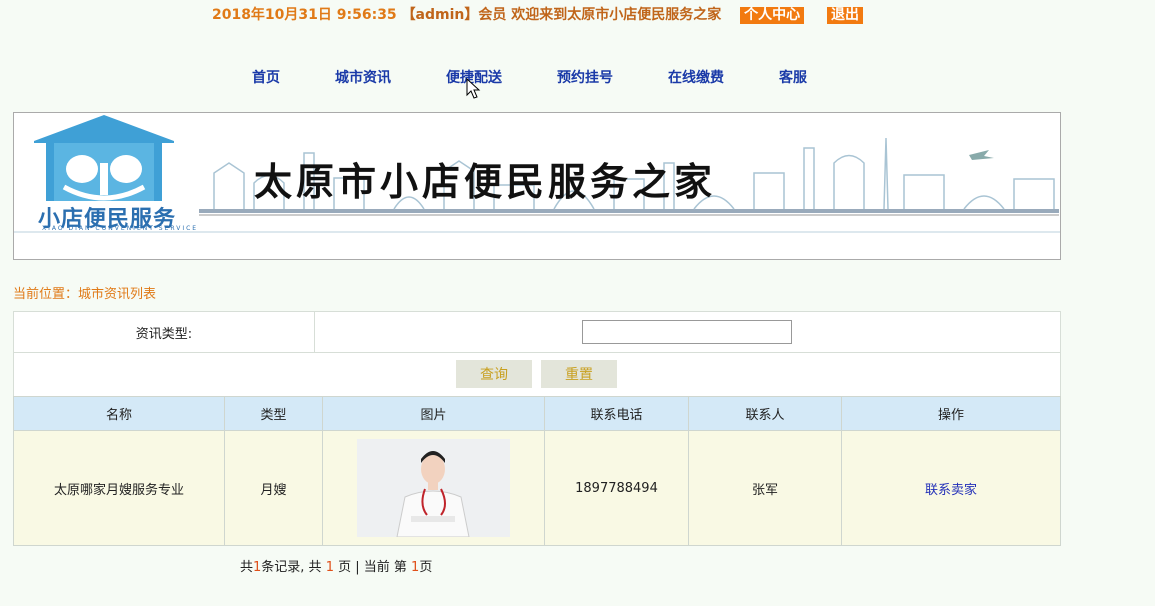  Describe the element at coordinates (473, 88) in the screenshot. I see `mouse-cursor-icon` at that location.